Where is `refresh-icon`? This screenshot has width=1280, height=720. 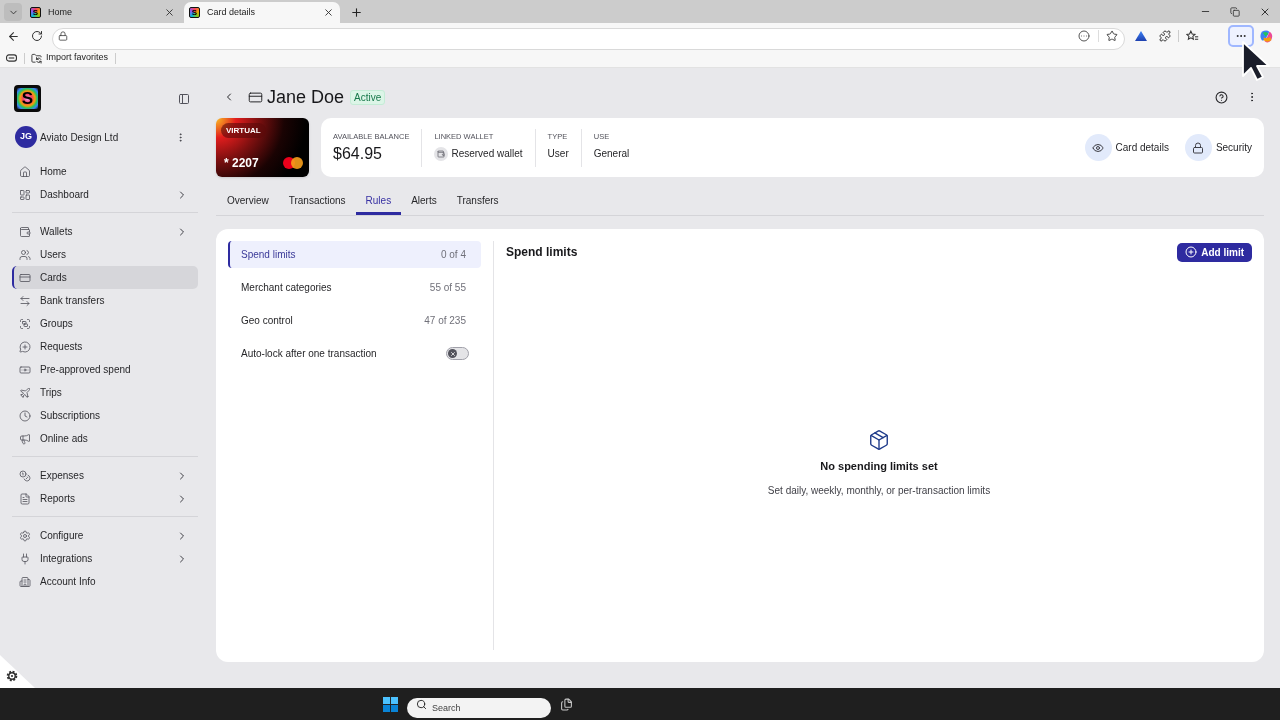
refresh-icon is located at coordinates (37, 36).